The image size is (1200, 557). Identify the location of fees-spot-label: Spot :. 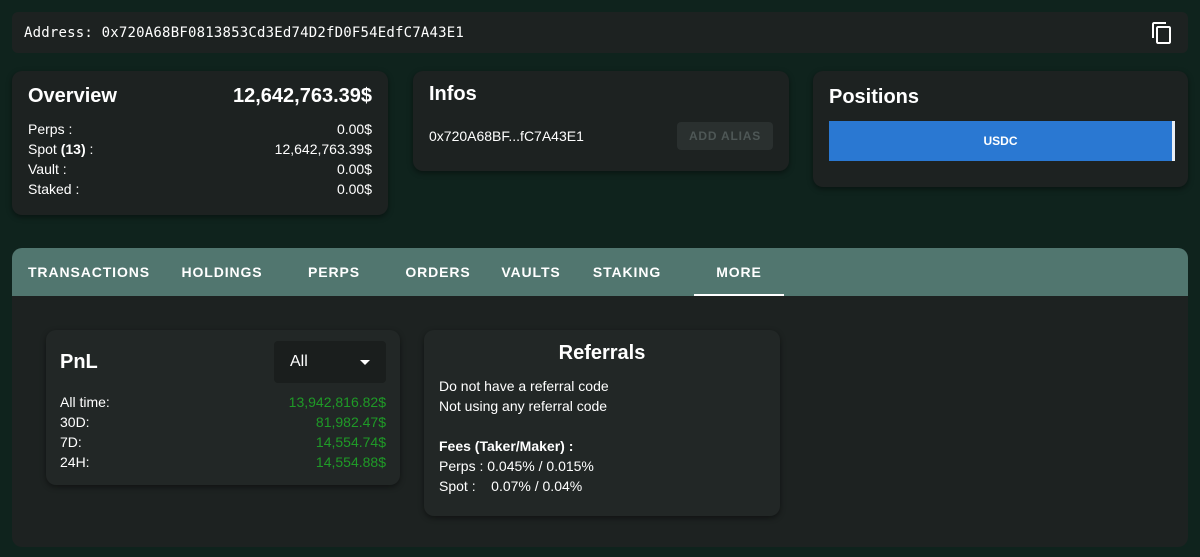
(457, 486).